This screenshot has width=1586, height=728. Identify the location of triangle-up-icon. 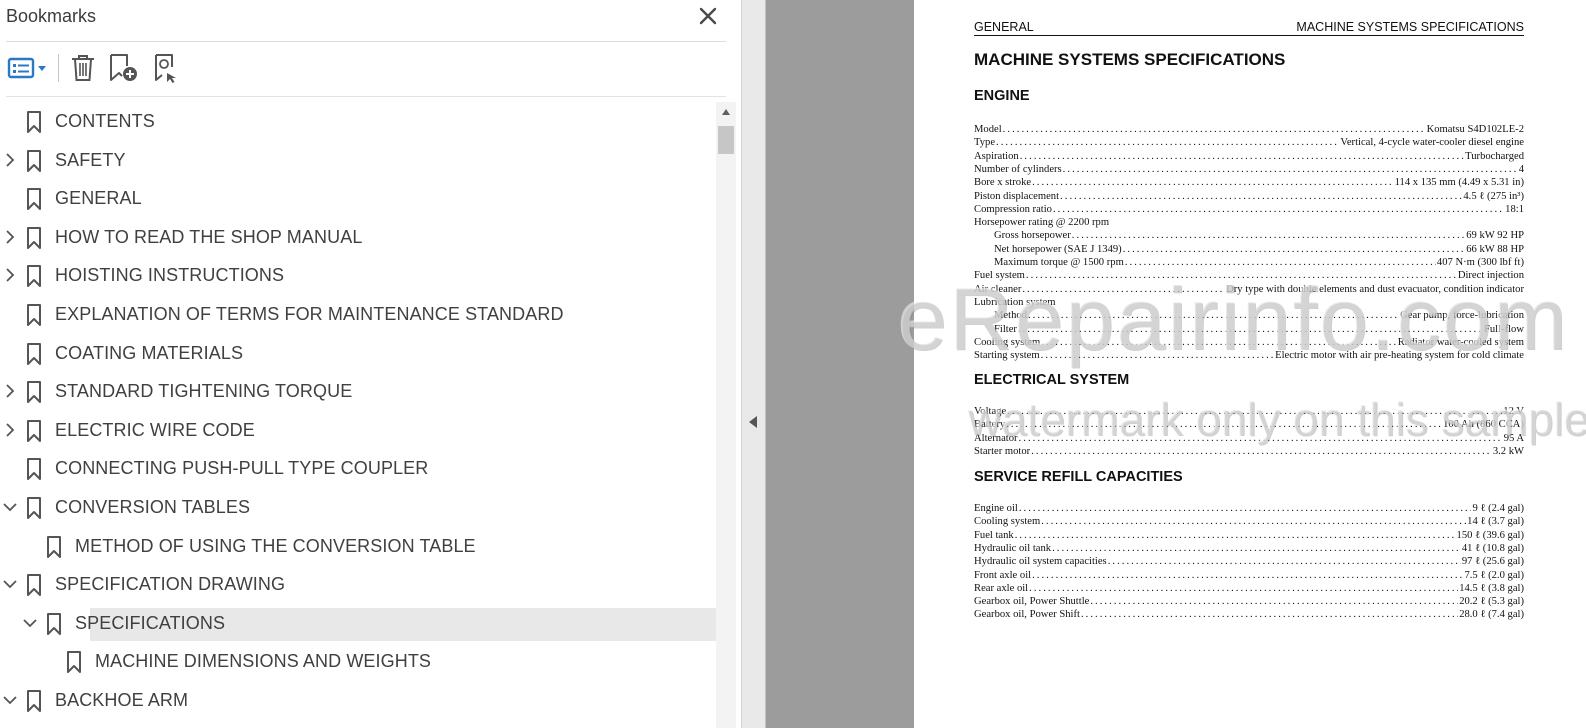
(726, 112).